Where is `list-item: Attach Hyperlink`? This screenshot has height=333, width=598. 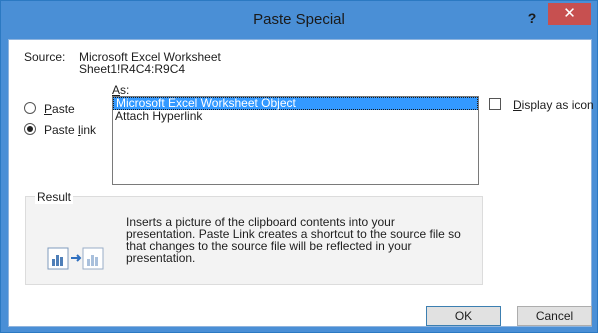
list-item: Attach Hyperlink is located at coordinates (295, 116).